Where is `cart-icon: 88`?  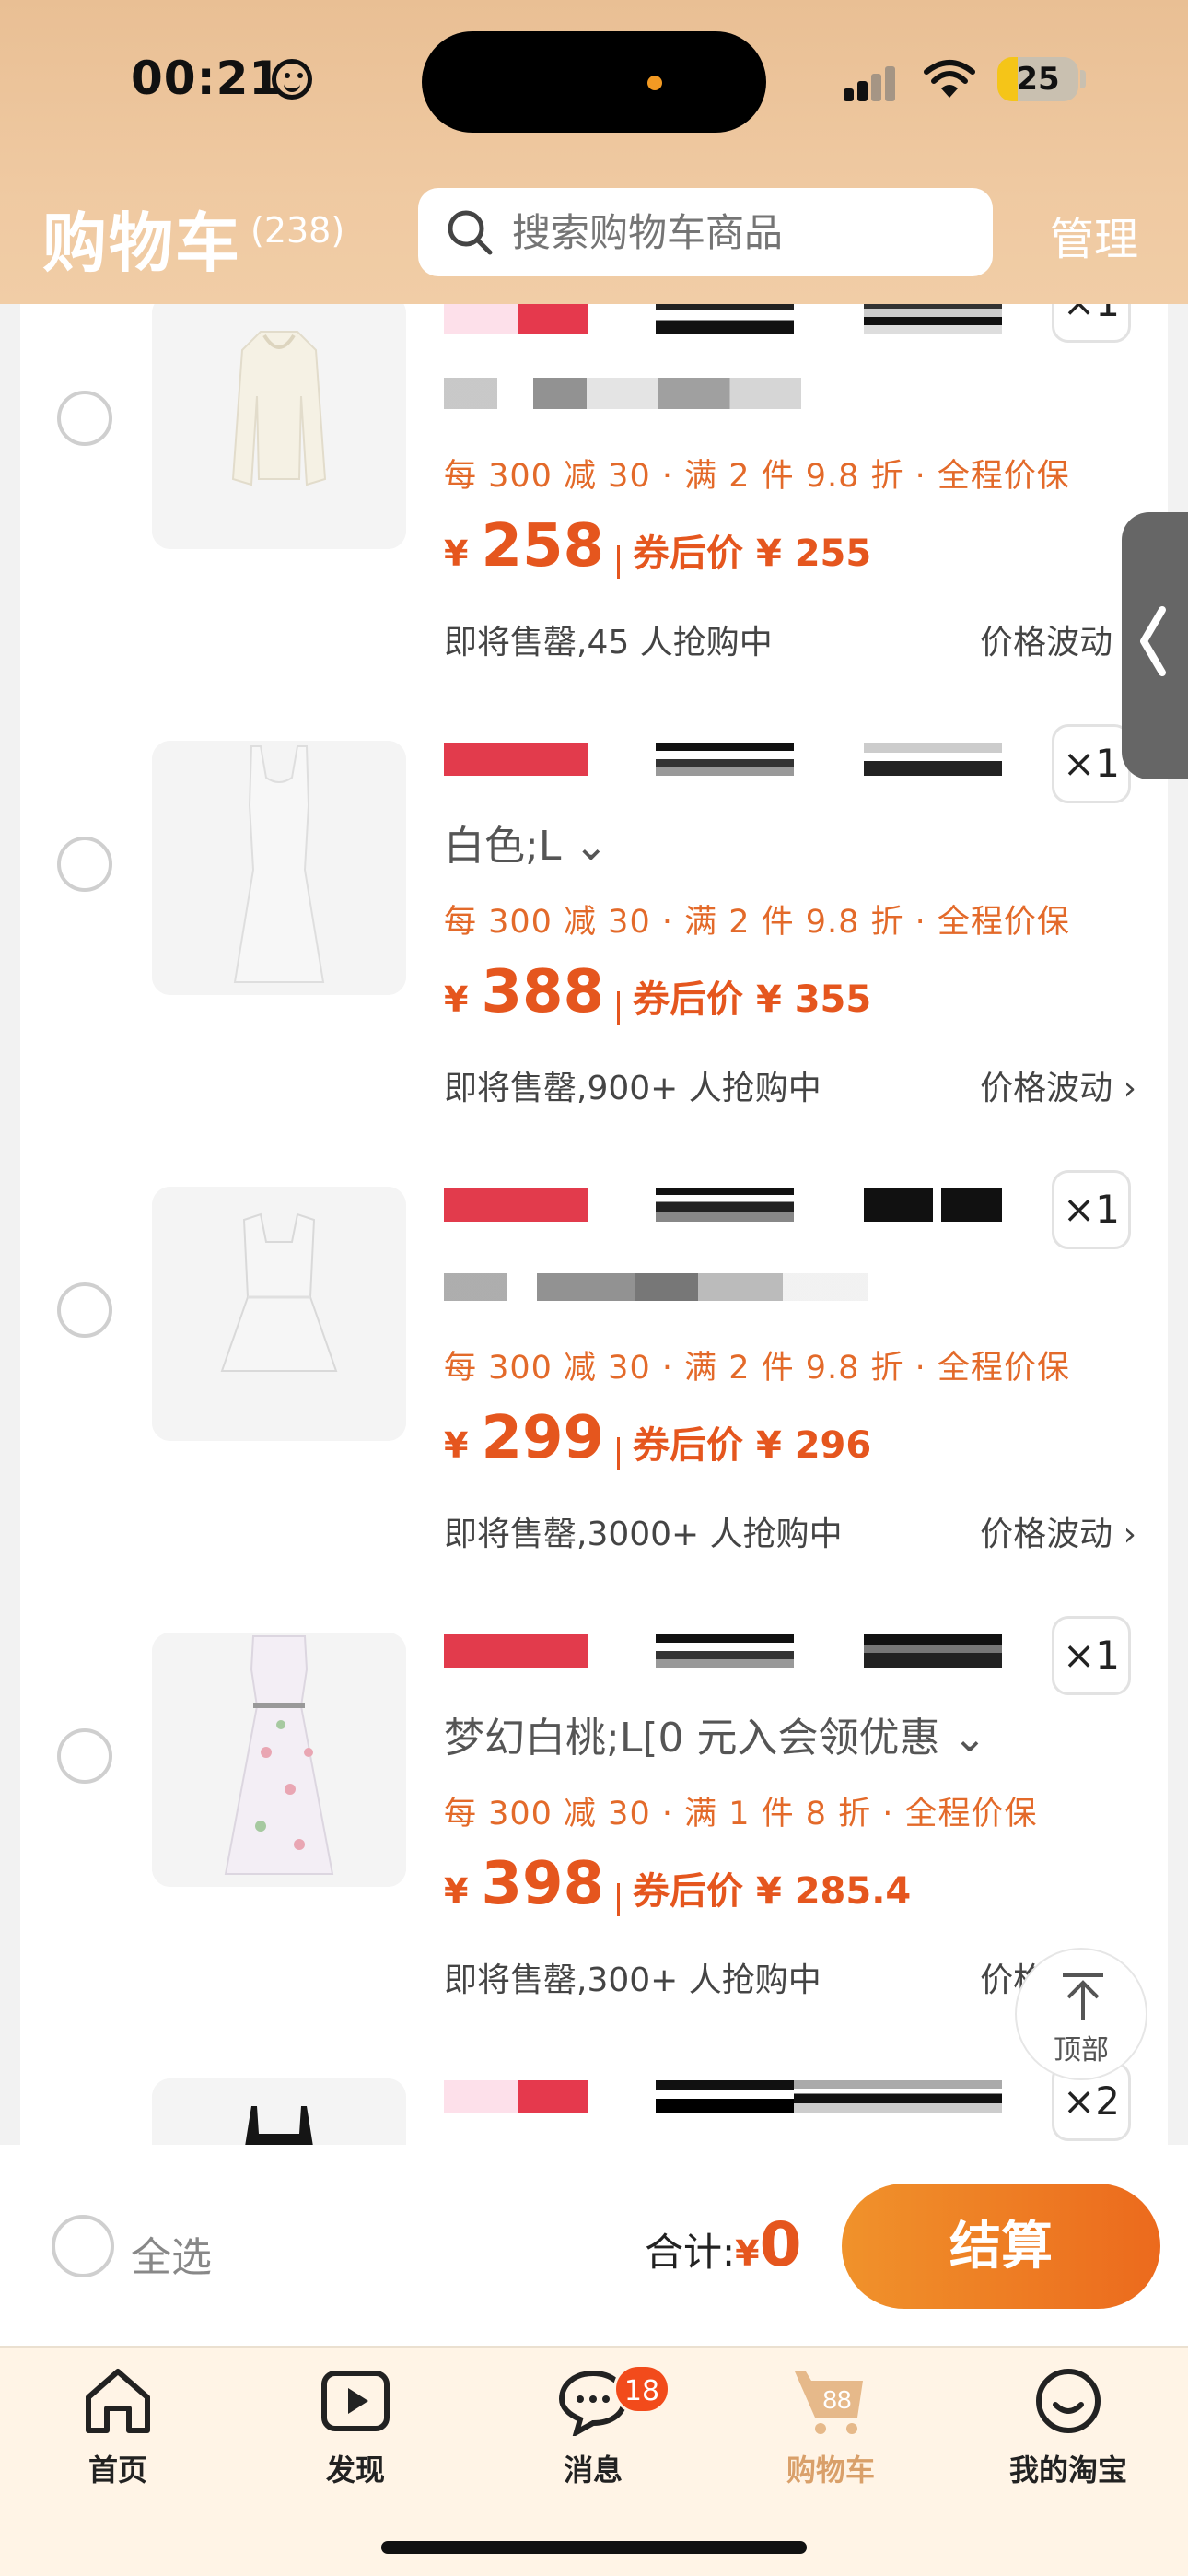
cart-icon: 88 is located at coordinates (829, 2402).